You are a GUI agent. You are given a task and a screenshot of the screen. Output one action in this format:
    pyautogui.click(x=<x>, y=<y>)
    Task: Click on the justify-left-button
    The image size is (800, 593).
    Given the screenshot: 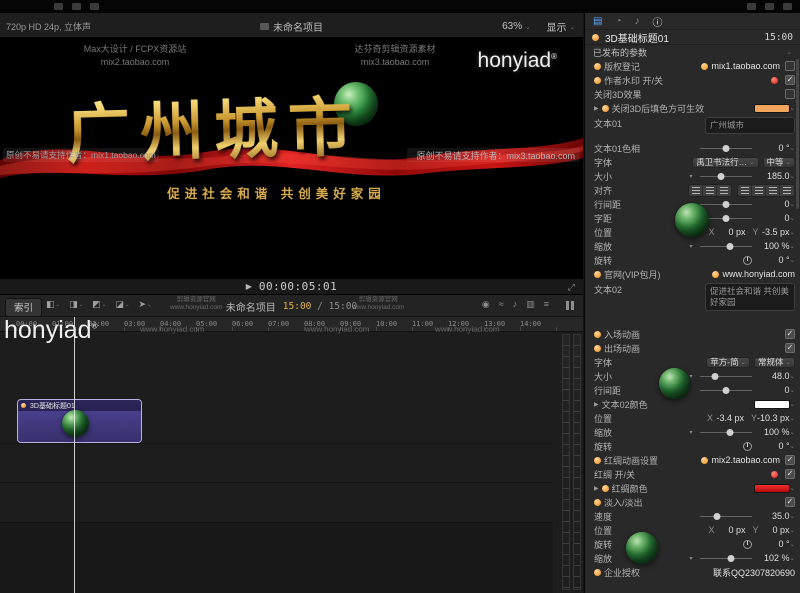 What is the action you would take?
    pyautogui.click(x=745, y=190)
    